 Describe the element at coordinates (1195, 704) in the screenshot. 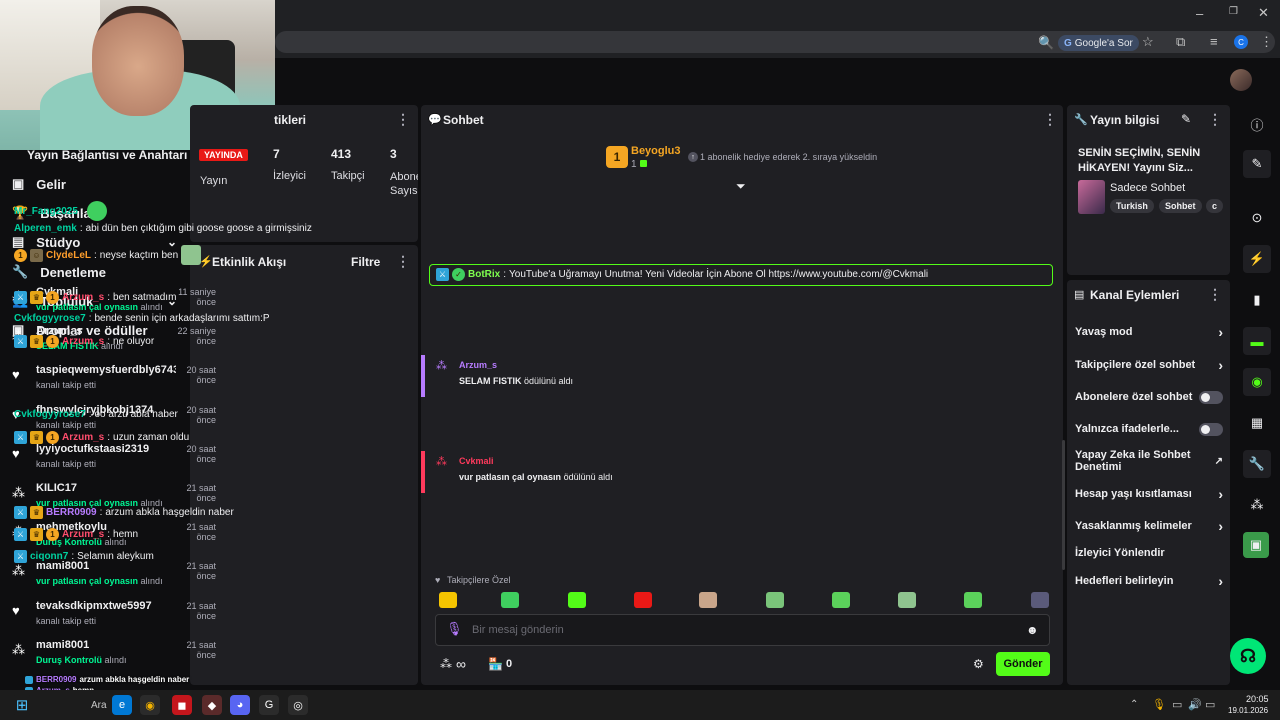

I see `volume-icon: 🔊` at that location.